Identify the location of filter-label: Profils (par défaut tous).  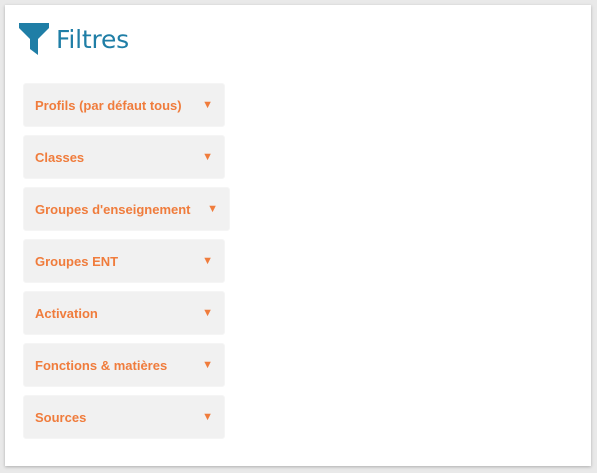
(108, 105).